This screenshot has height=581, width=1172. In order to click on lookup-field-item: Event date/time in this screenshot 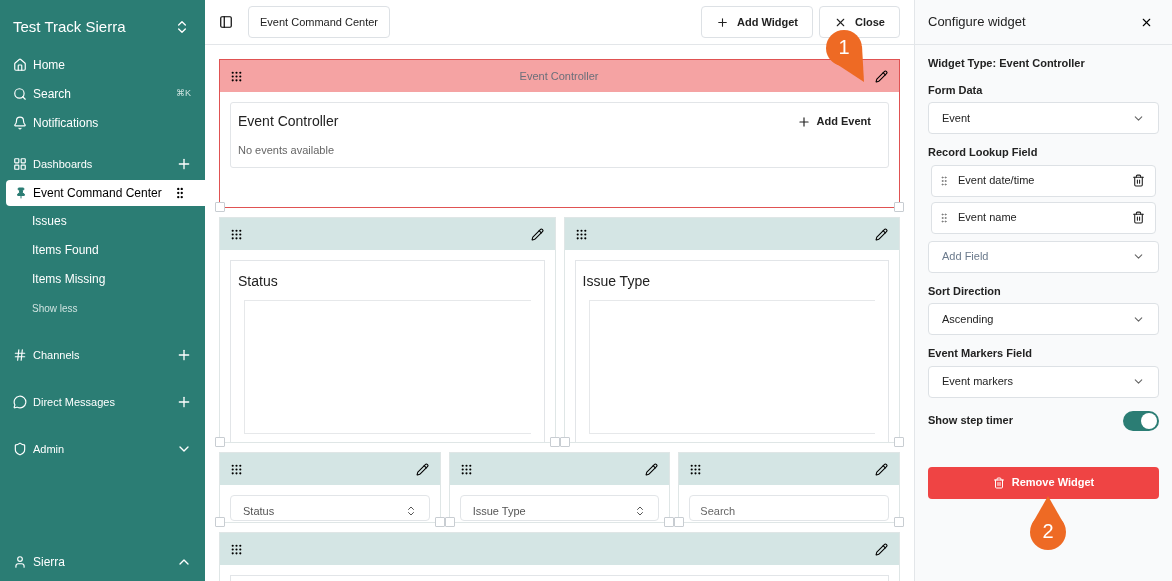, I will do `click(1043, 180)`.